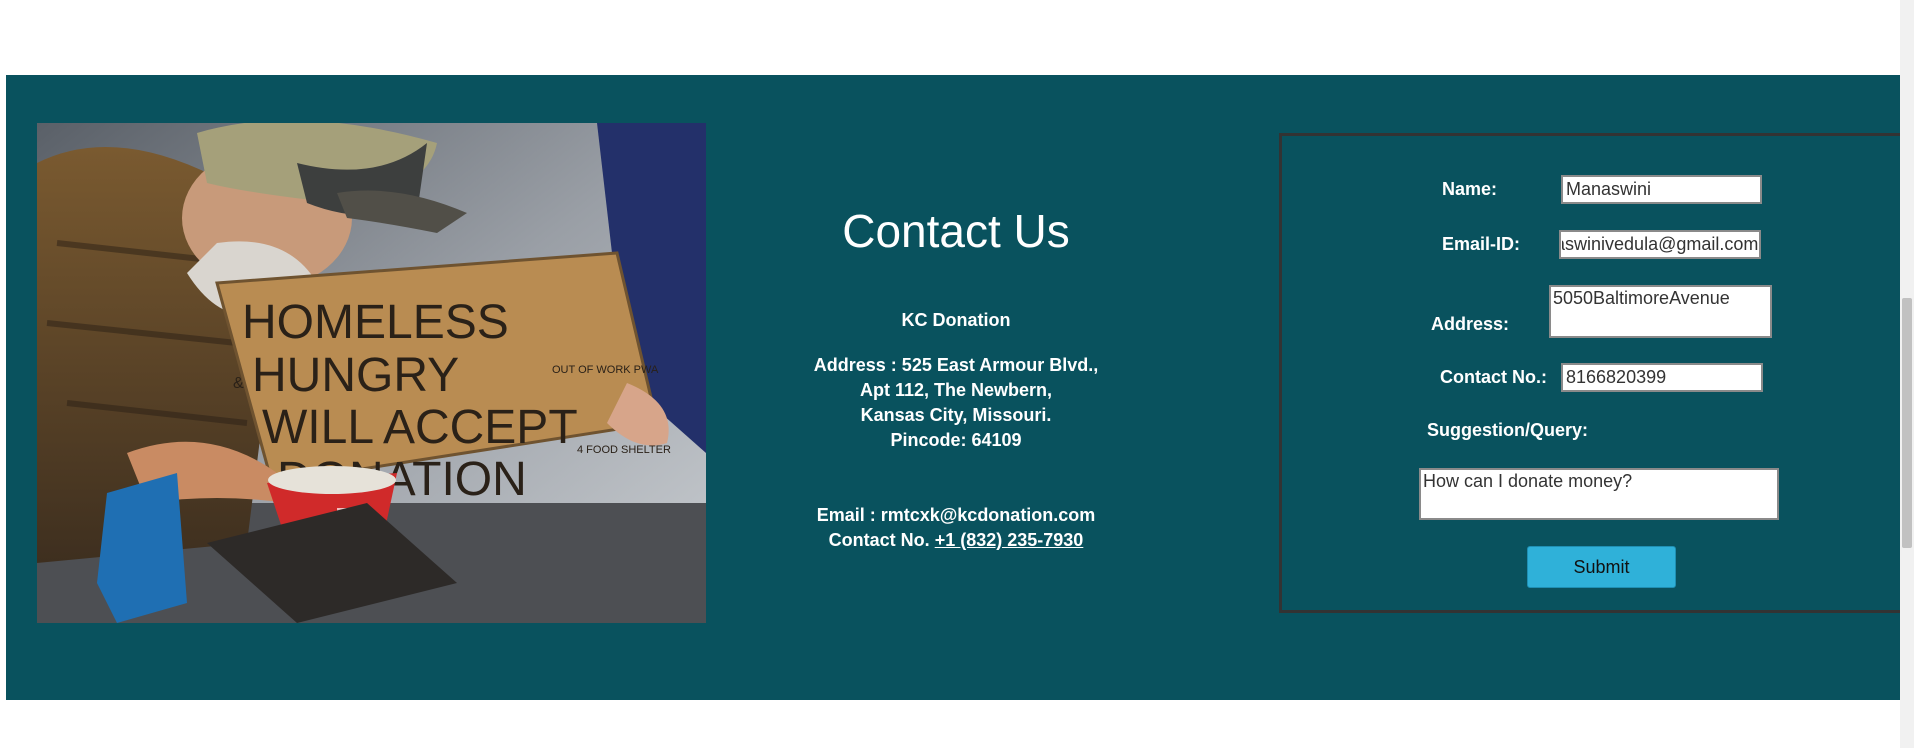  Describe the element at coordinates (375, 322) in the screenshot. I see `sign-line-1: HOMELESS` at that location.